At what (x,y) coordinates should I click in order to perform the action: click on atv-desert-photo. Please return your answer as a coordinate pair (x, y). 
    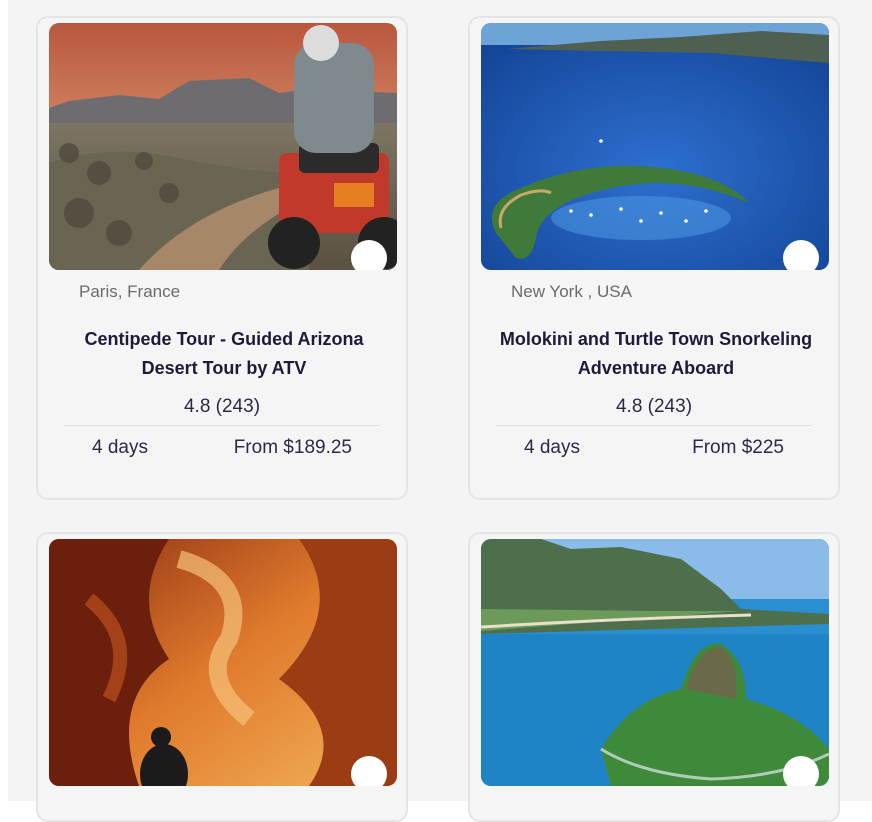
    Looking at the image, I should click on (223, 146).